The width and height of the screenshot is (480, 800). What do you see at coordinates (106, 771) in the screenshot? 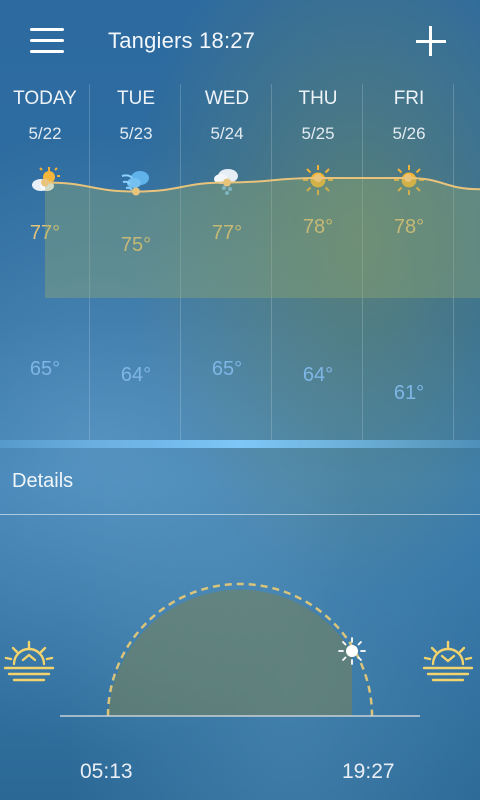
I see `sunrise-time: 05:13` at bounding box center [106, 771].